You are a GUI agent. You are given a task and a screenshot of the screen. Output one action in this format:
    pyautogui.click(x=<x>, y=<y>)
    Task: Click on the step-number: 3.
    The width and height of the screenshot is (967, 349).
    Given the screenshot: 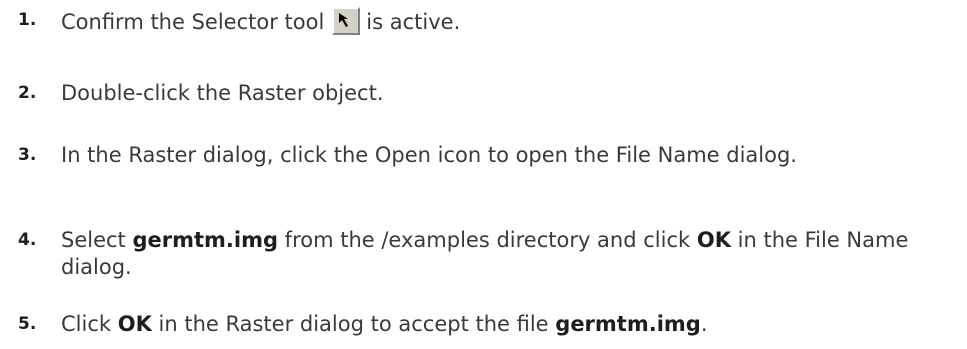 What is the action you would take?
    pyautogui.click(x=27, y=155)
    